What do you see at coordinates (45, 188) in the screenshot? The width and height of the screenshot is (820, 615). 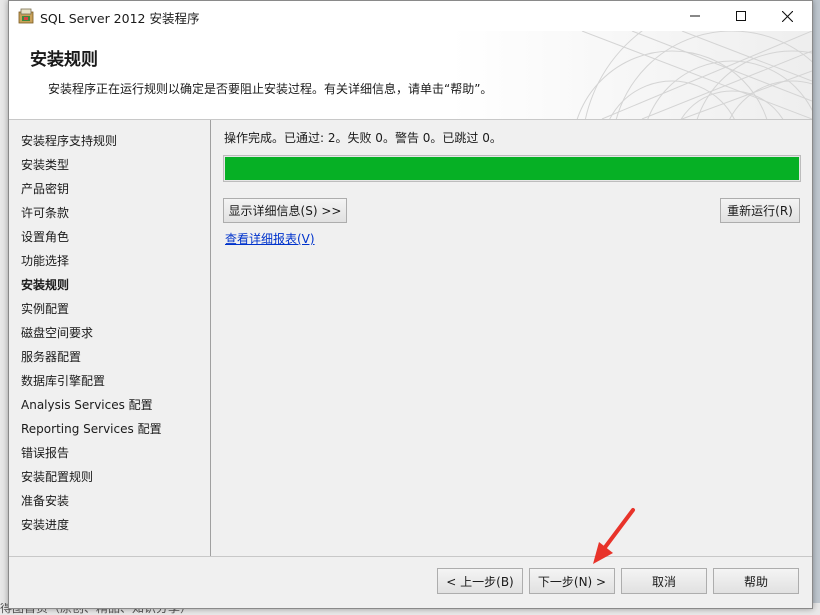 I see `sidebar-item-product-key: 产品密钥` at bounding box center [45, 188].